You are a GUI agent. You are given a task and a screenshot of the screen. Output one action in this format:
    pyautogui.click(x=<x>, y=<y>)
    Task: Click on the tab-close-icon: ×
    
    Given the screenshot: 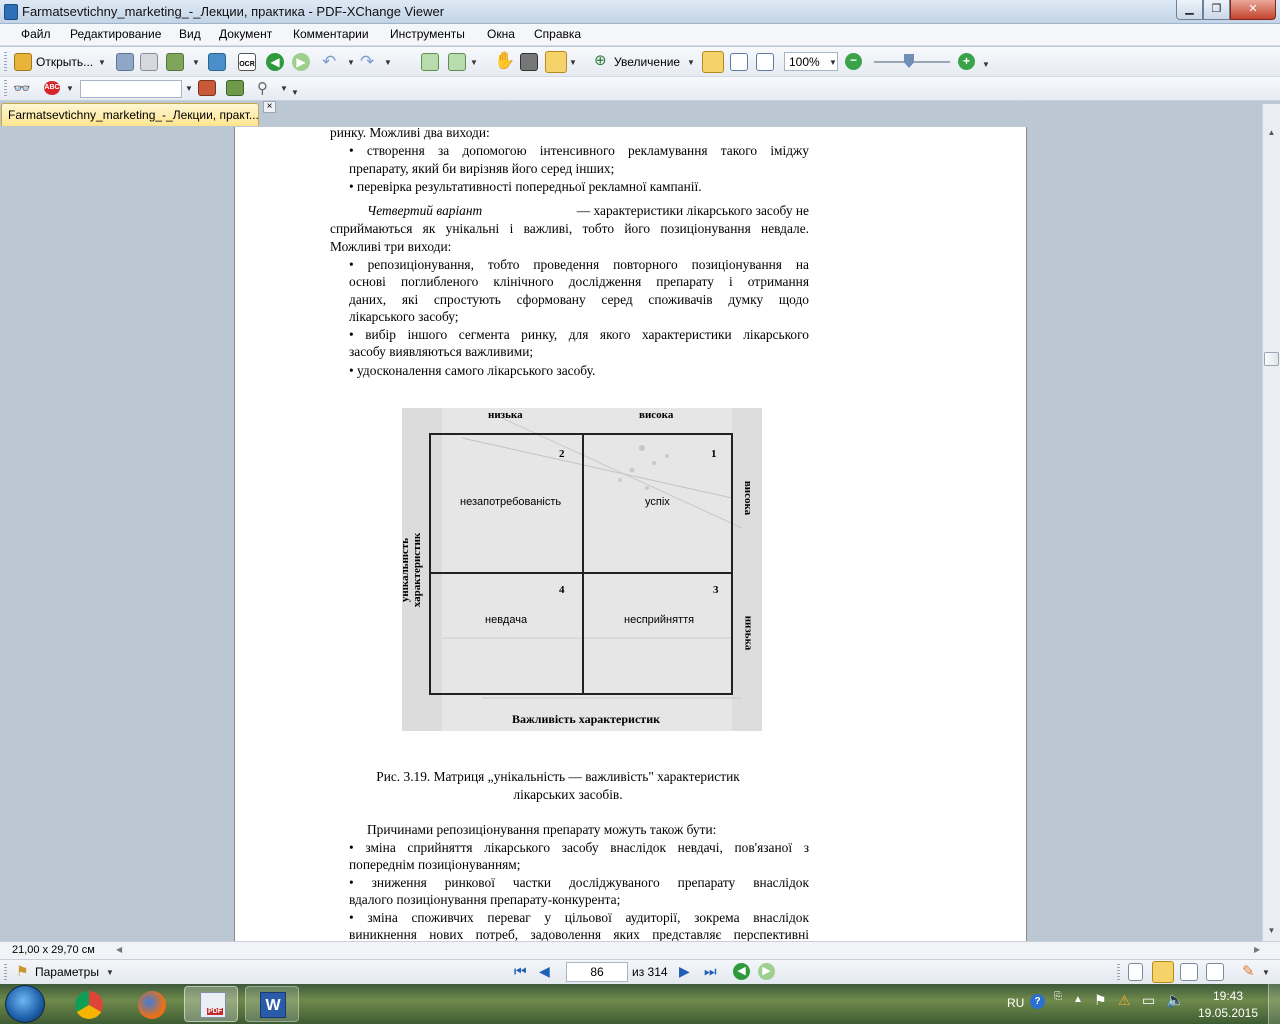 What is the action you would take?
    pyautogui.click(x=269, y=107)
    